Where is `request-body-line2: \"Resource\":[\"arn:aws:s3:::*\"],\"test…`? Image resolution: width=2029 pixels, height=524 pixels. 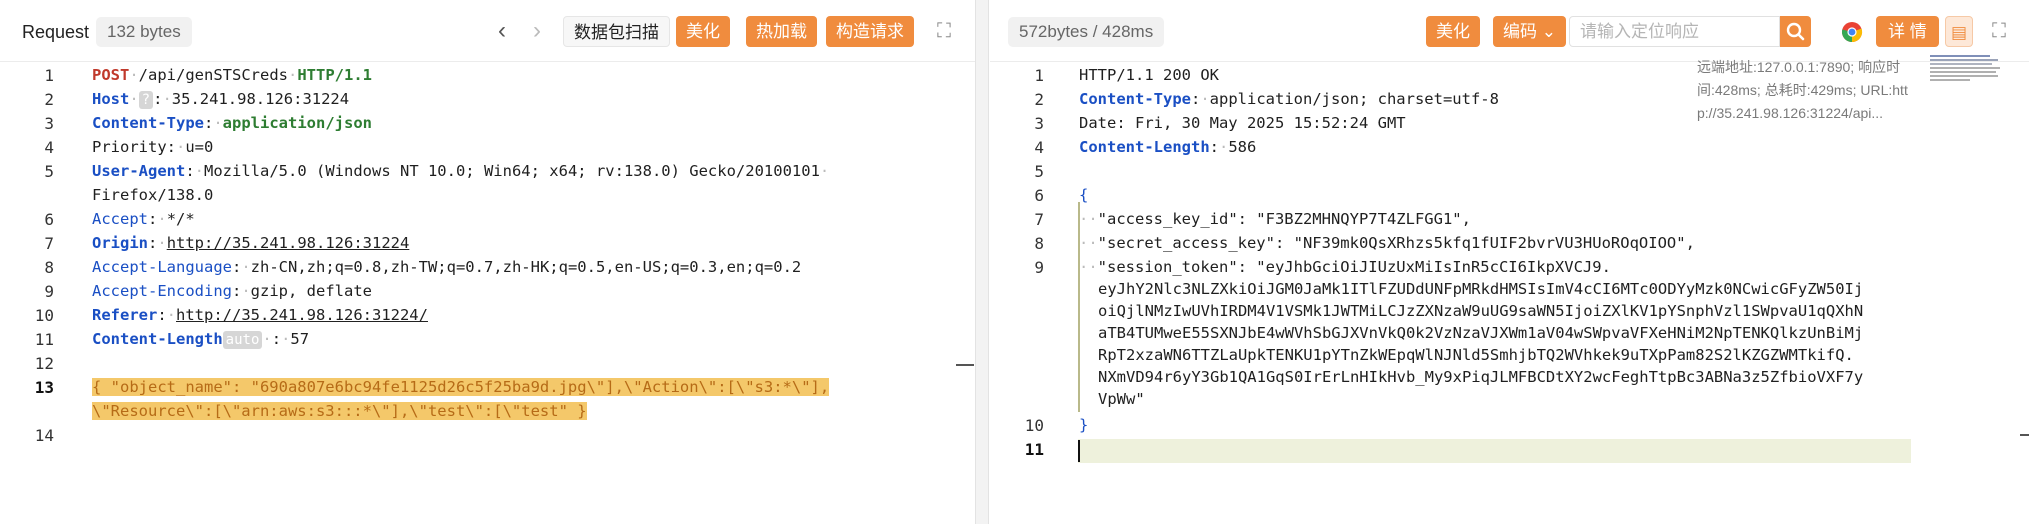
request-body-line2: \"Resource\":[\"arn:aws:s3:::*\"],\"test… is located at coordinates (339, 411).